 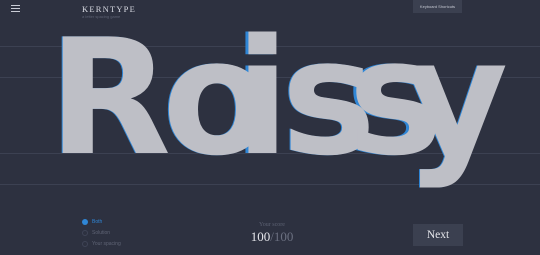 What do you see at coordinates (85, 222) in the screenshot?
I see `radio-selected-icon` at bounding box center [85, 222].